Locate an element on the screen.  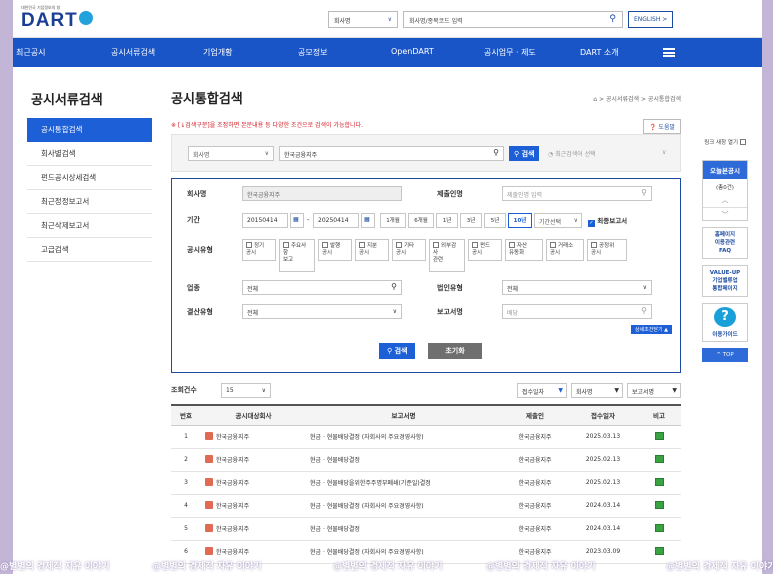
faq-link: 홈페이지 이용관련 FAQ is located at coordinates (725, 243).